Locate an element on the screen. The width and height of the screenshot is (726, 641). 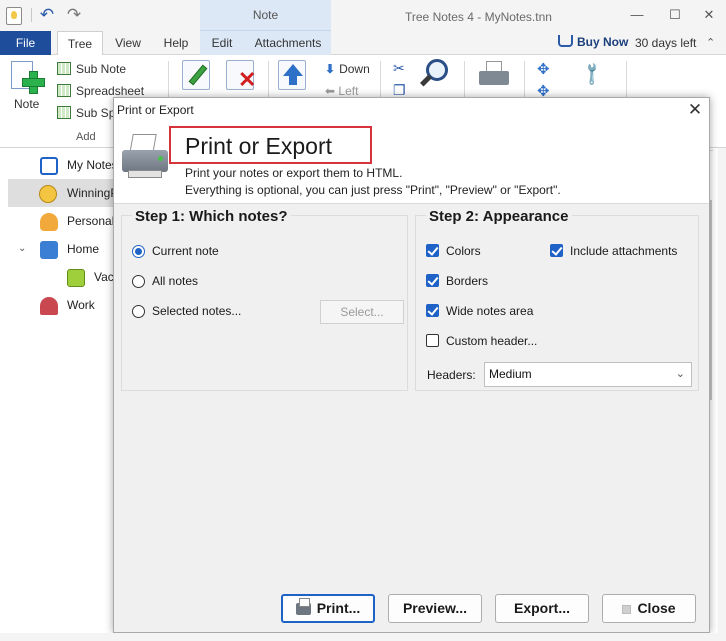
move-up-button is located at coordinates (292, 75).